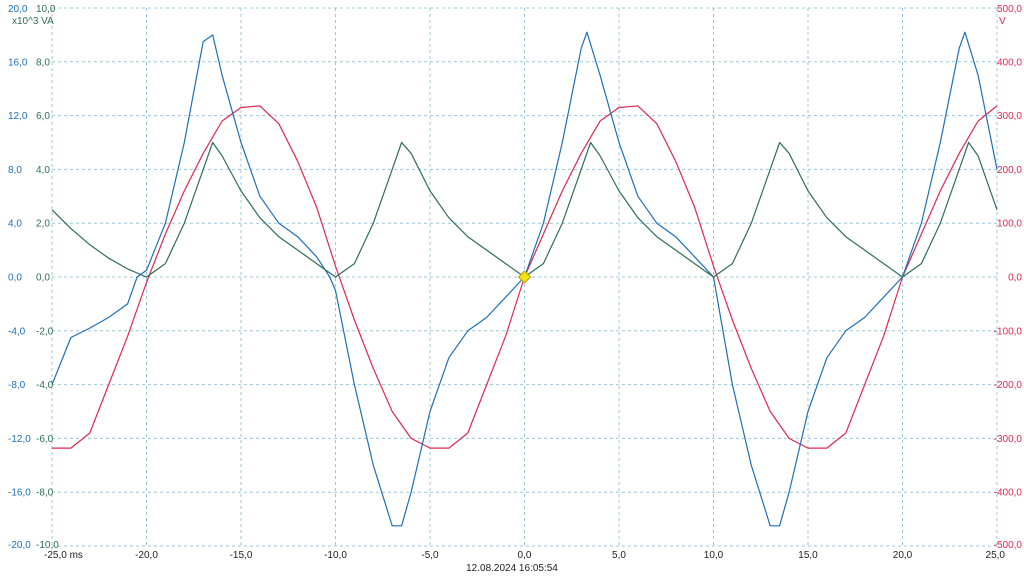  What do you see at coordinates (1009, 62) in the screenshot?
I see `red-axis-tick-label: 400,0` at bounding box center [1009, 62].